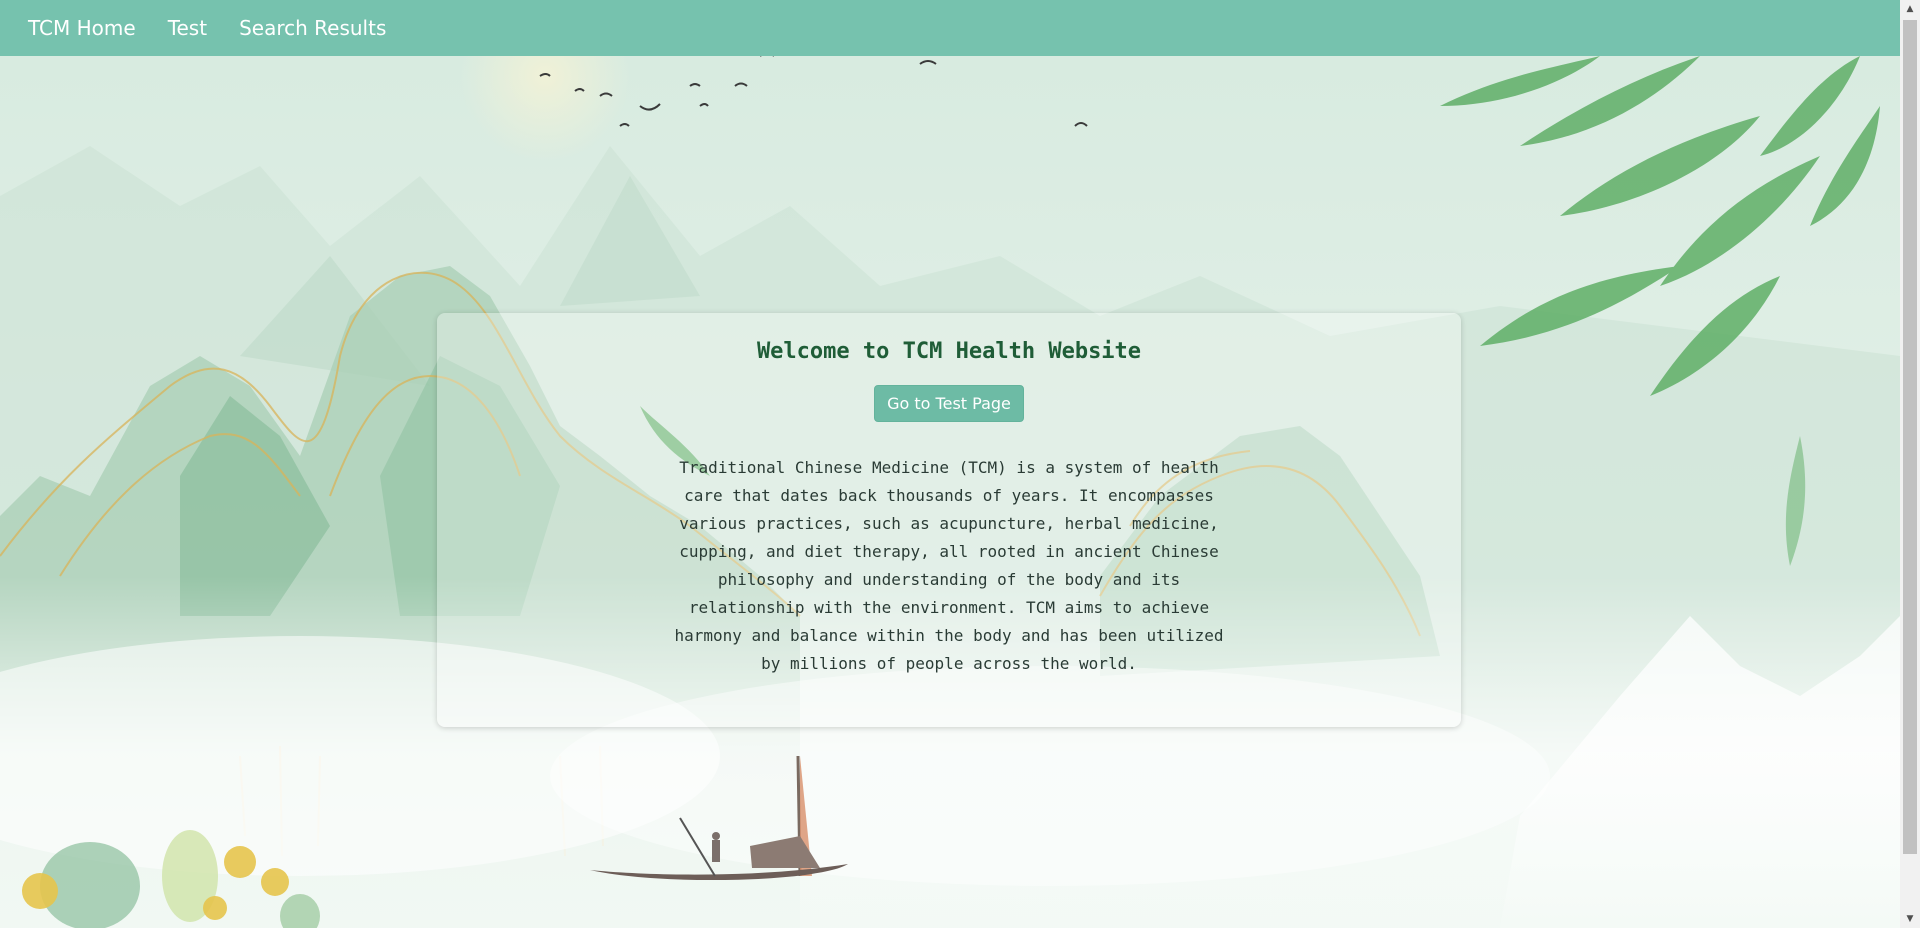 The width and height of the screenshot is (1920, 928). I want to click on vertical-scrollbar: ▲ ▼, so click(1910, 464).